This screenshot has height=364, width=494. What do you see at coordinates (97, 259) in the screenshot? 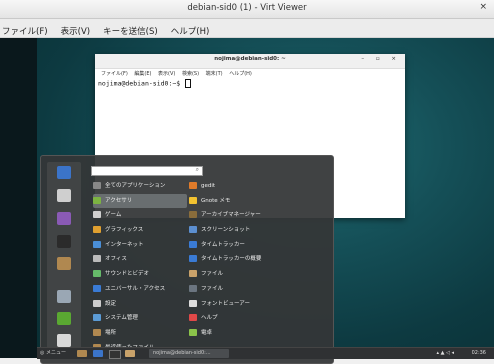
I see `office-icon` at bounding box center [97, 259].